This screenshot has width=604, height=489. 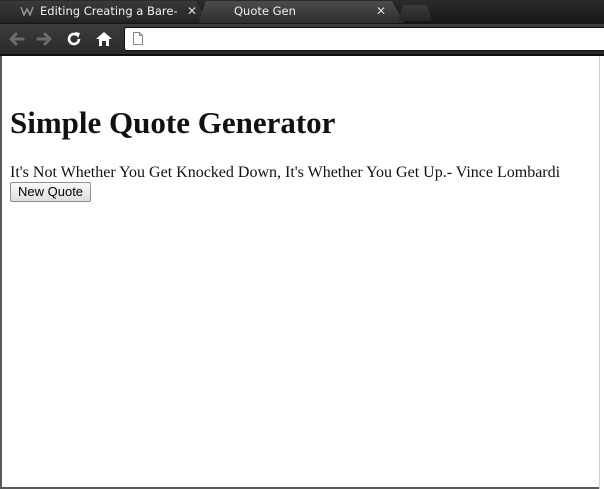 What do you see at coordinates (138, 38) in the screenshot?
I see `page-icon` at bounding box center [138, 38].